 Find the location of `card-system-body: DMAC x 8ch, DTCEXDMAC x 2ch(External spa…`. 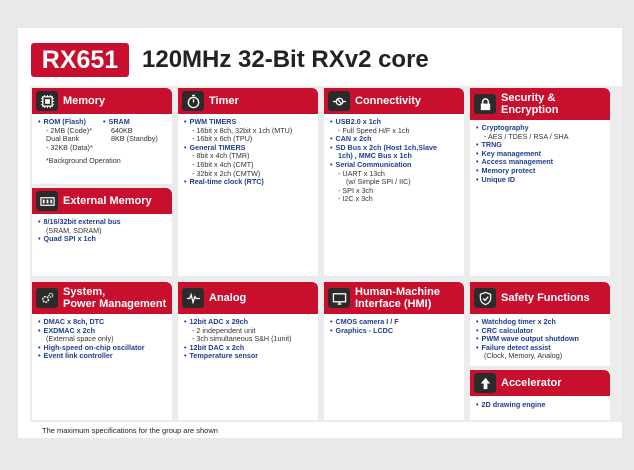

card-system-body: DMAC x 8ch, DTCEXDMAC x 2ch(External spa… is located at coordinates (103, 339).